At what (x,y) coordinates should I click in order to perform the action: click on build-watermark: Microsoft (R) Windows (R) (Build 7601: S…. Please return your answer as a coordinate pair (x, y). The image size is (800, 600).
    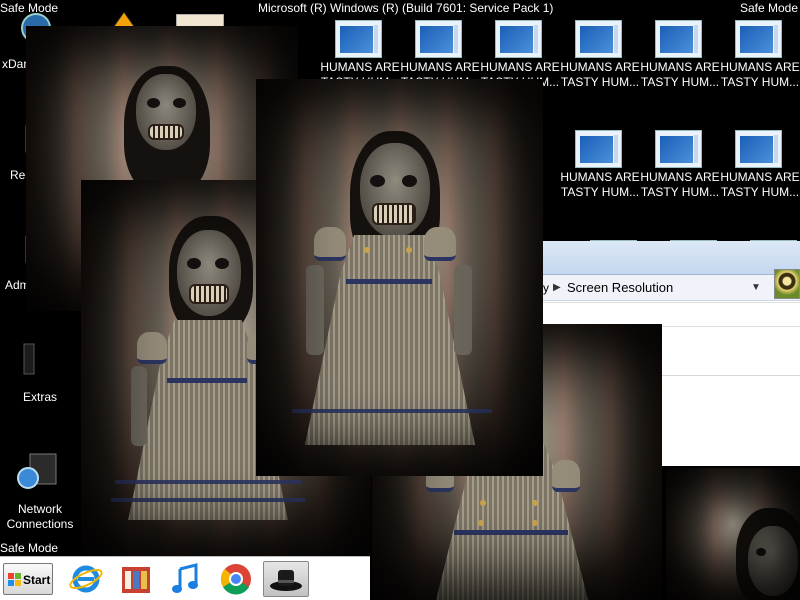
    Looking at the image, I should click on (406, 8).